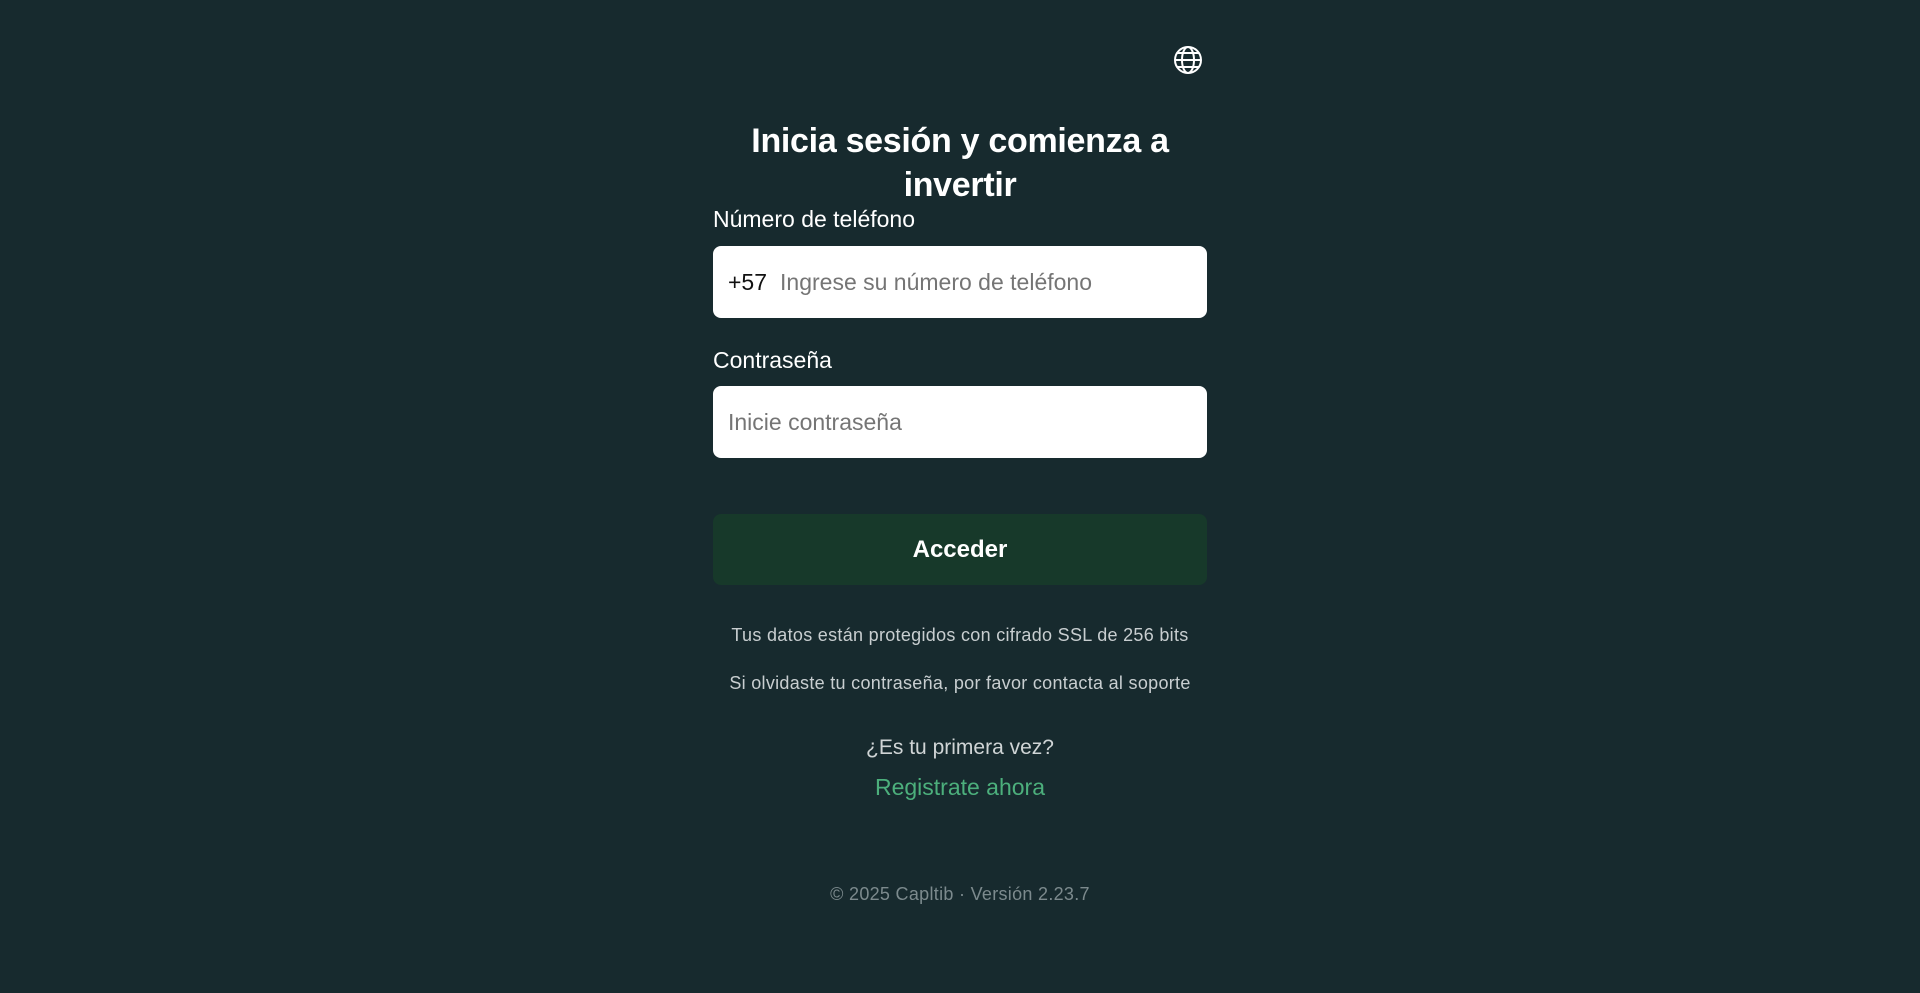  What do you see at coordinates (960, 894) in the screenshot?
I see `footer-version: © 2025 Capltib · Versión 2.23.7` at bounding box center [960, 894].